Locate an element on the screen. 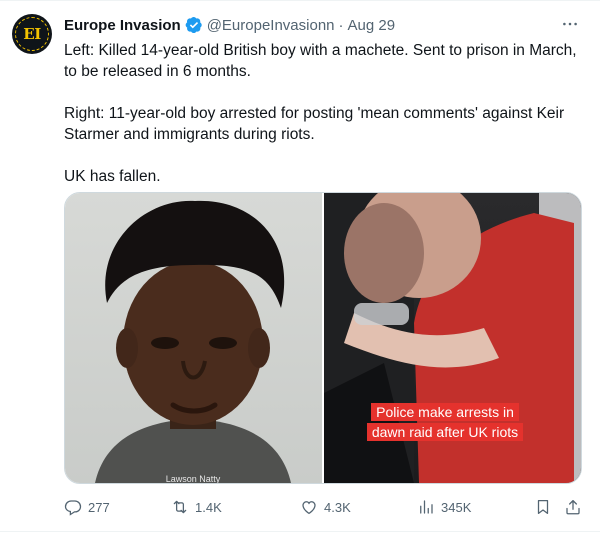 The image size is (600, 540). reply-icon is located at coordinates (73, 508).